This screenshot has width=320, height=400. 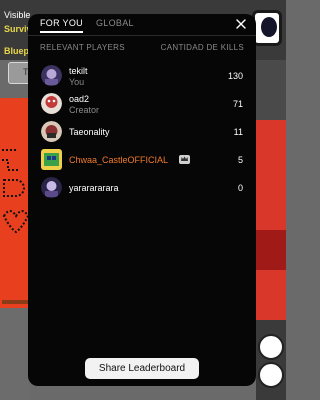 What do you see at coordinates (271, 220) in the screenshot?
I see `bg-right-red` at bounding box center [271, 220].